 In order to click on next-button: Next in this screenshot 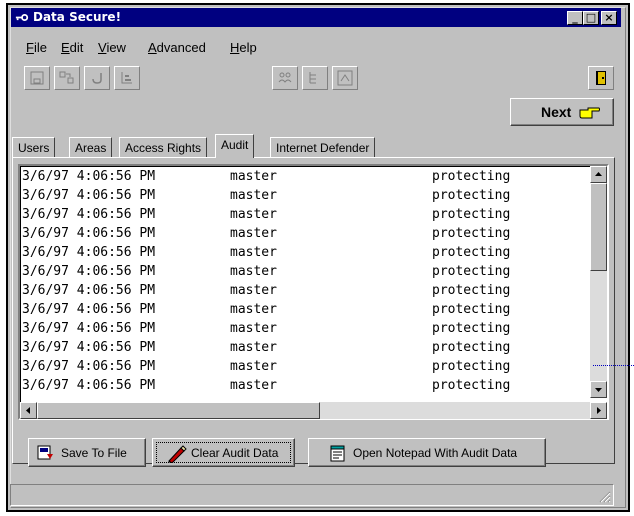, I will do `click(562, 112)`.